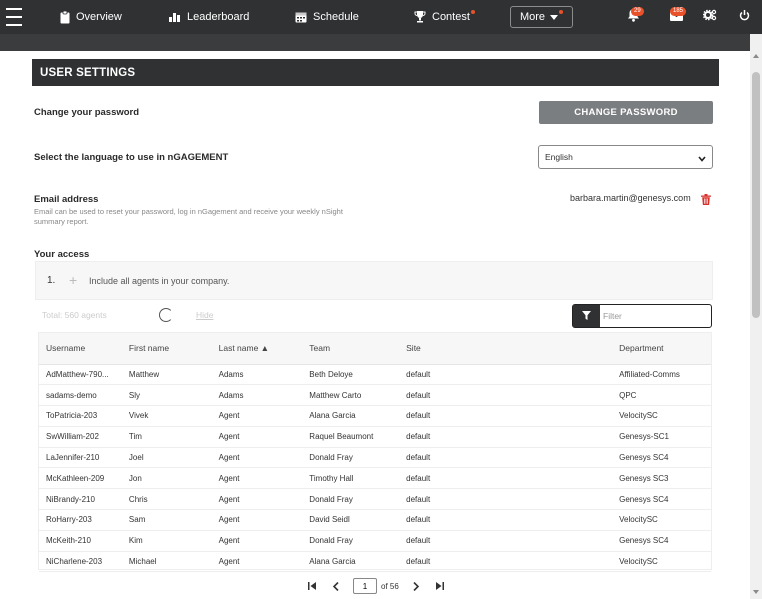 The height and width of the screenshot is (599, 762). I want to click on nav-schedule: Schedule, so click(327, 17).